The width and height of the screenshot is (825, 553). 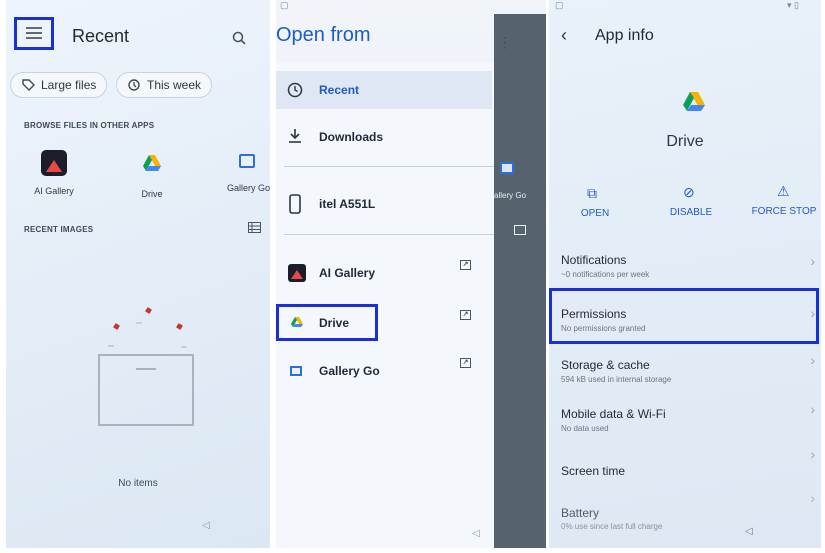 What do you see at coordinates (688, 467) in the screenshot?
I see `row-screen-time: Screen time ›` at bounding box center [688, 467].